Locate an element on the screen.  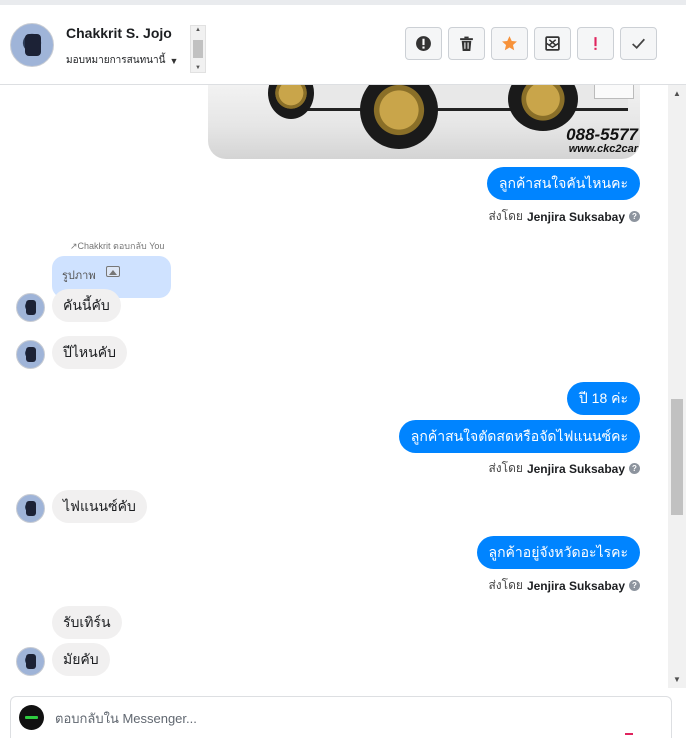
incoming-message: มัยคับ is located at coordinates (81, 659).